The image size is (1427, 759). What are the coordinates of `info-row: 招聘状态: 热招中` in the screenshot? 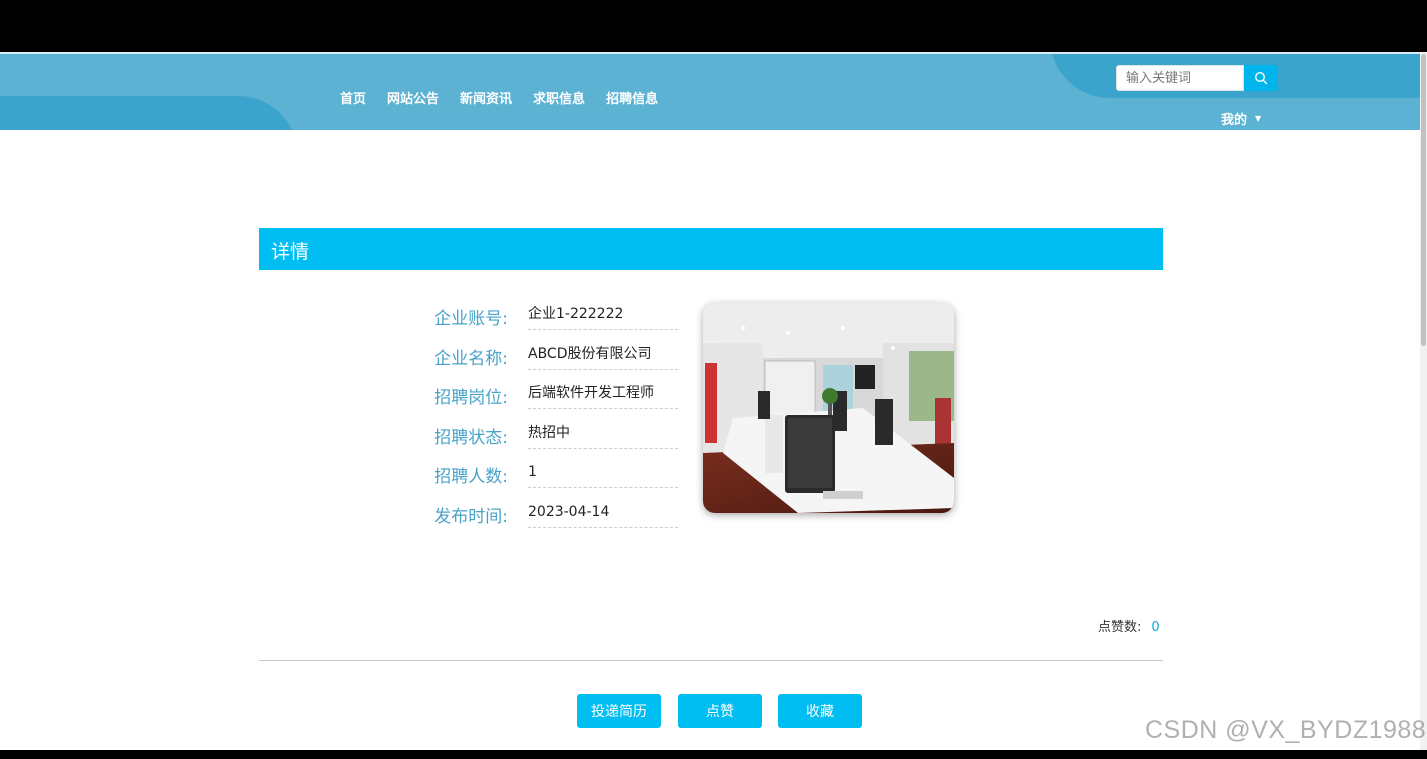 It's located at (550, 436).